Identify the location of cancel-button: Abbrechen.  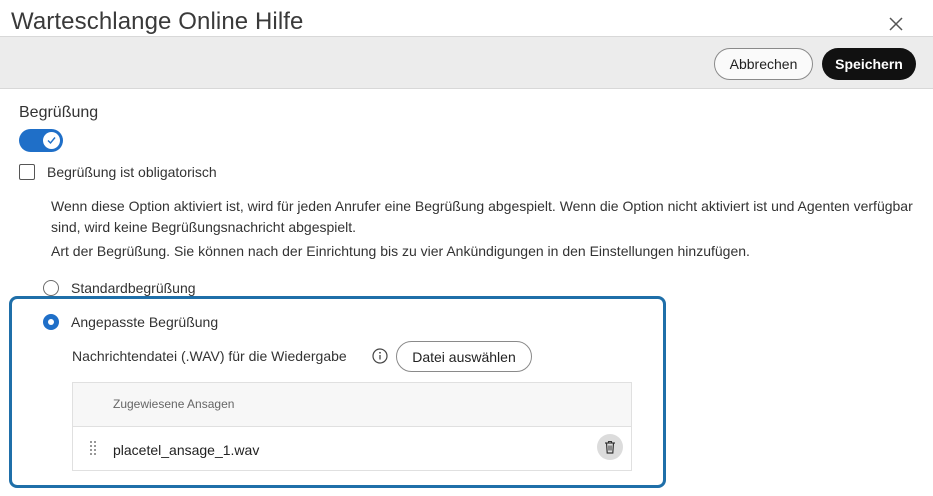
(763, 64).